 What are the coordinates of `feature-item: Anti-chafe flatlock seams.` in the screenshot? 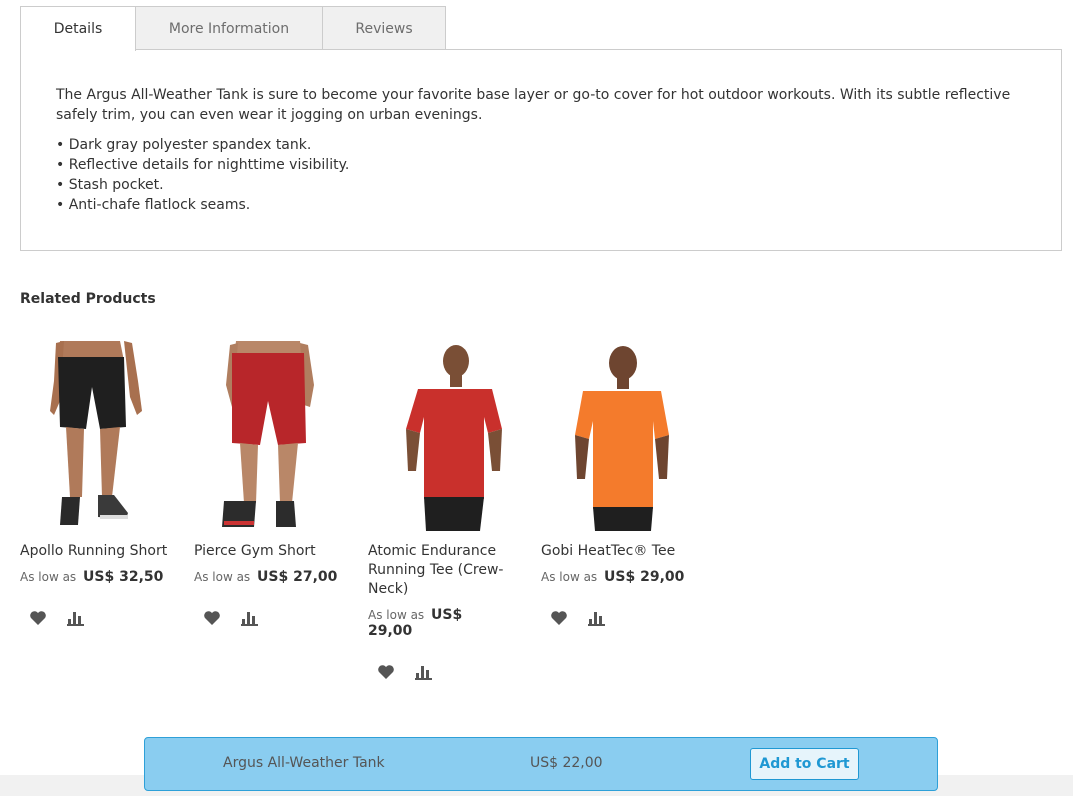 It's located at (541, 205).